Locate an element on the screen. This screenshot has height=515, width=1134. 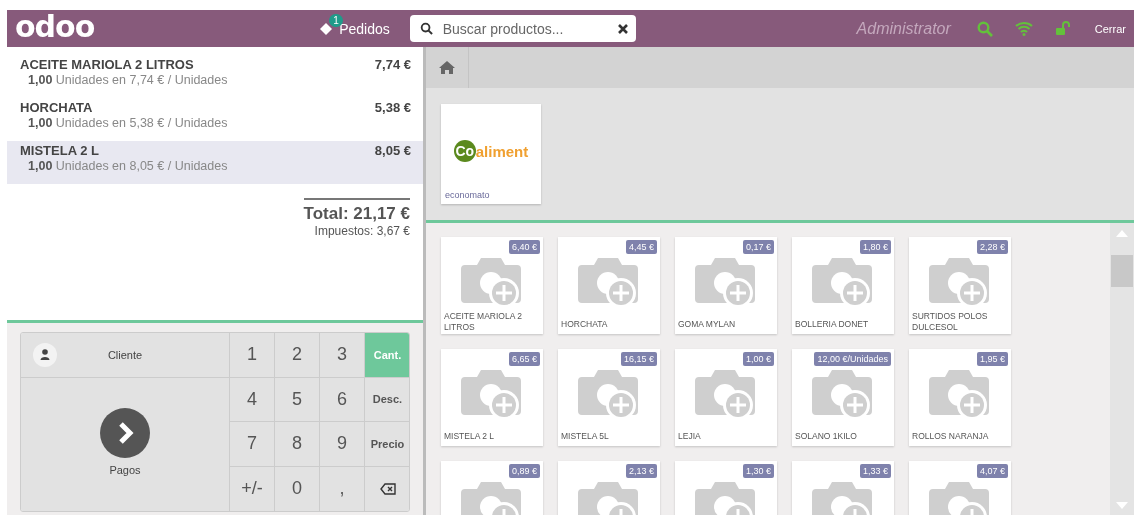
scroll-thumb is located at coordinates (1122, 271).